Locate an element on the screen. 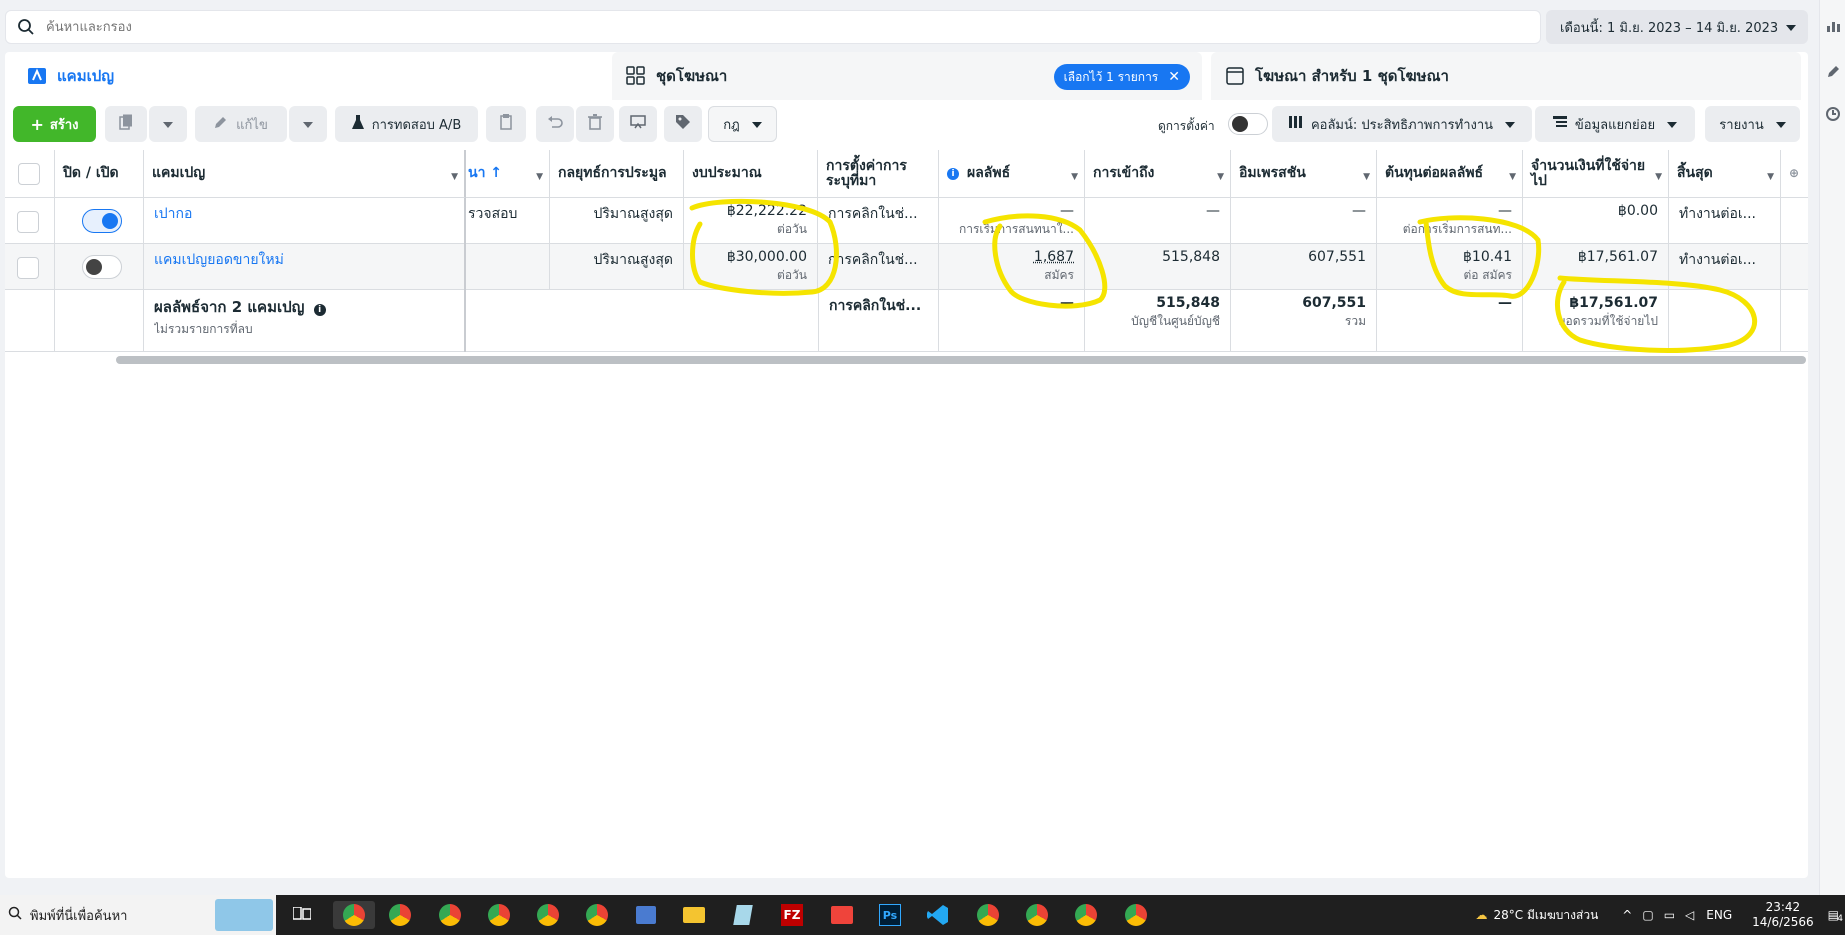  tag-button is located at coordinates (683, 124).